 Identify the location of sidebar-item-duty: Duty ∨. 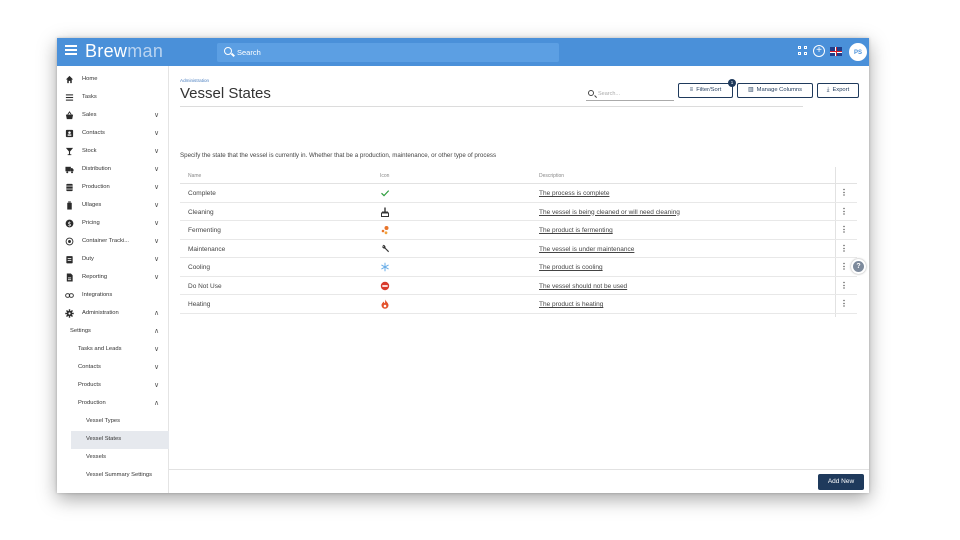
(113, 260).